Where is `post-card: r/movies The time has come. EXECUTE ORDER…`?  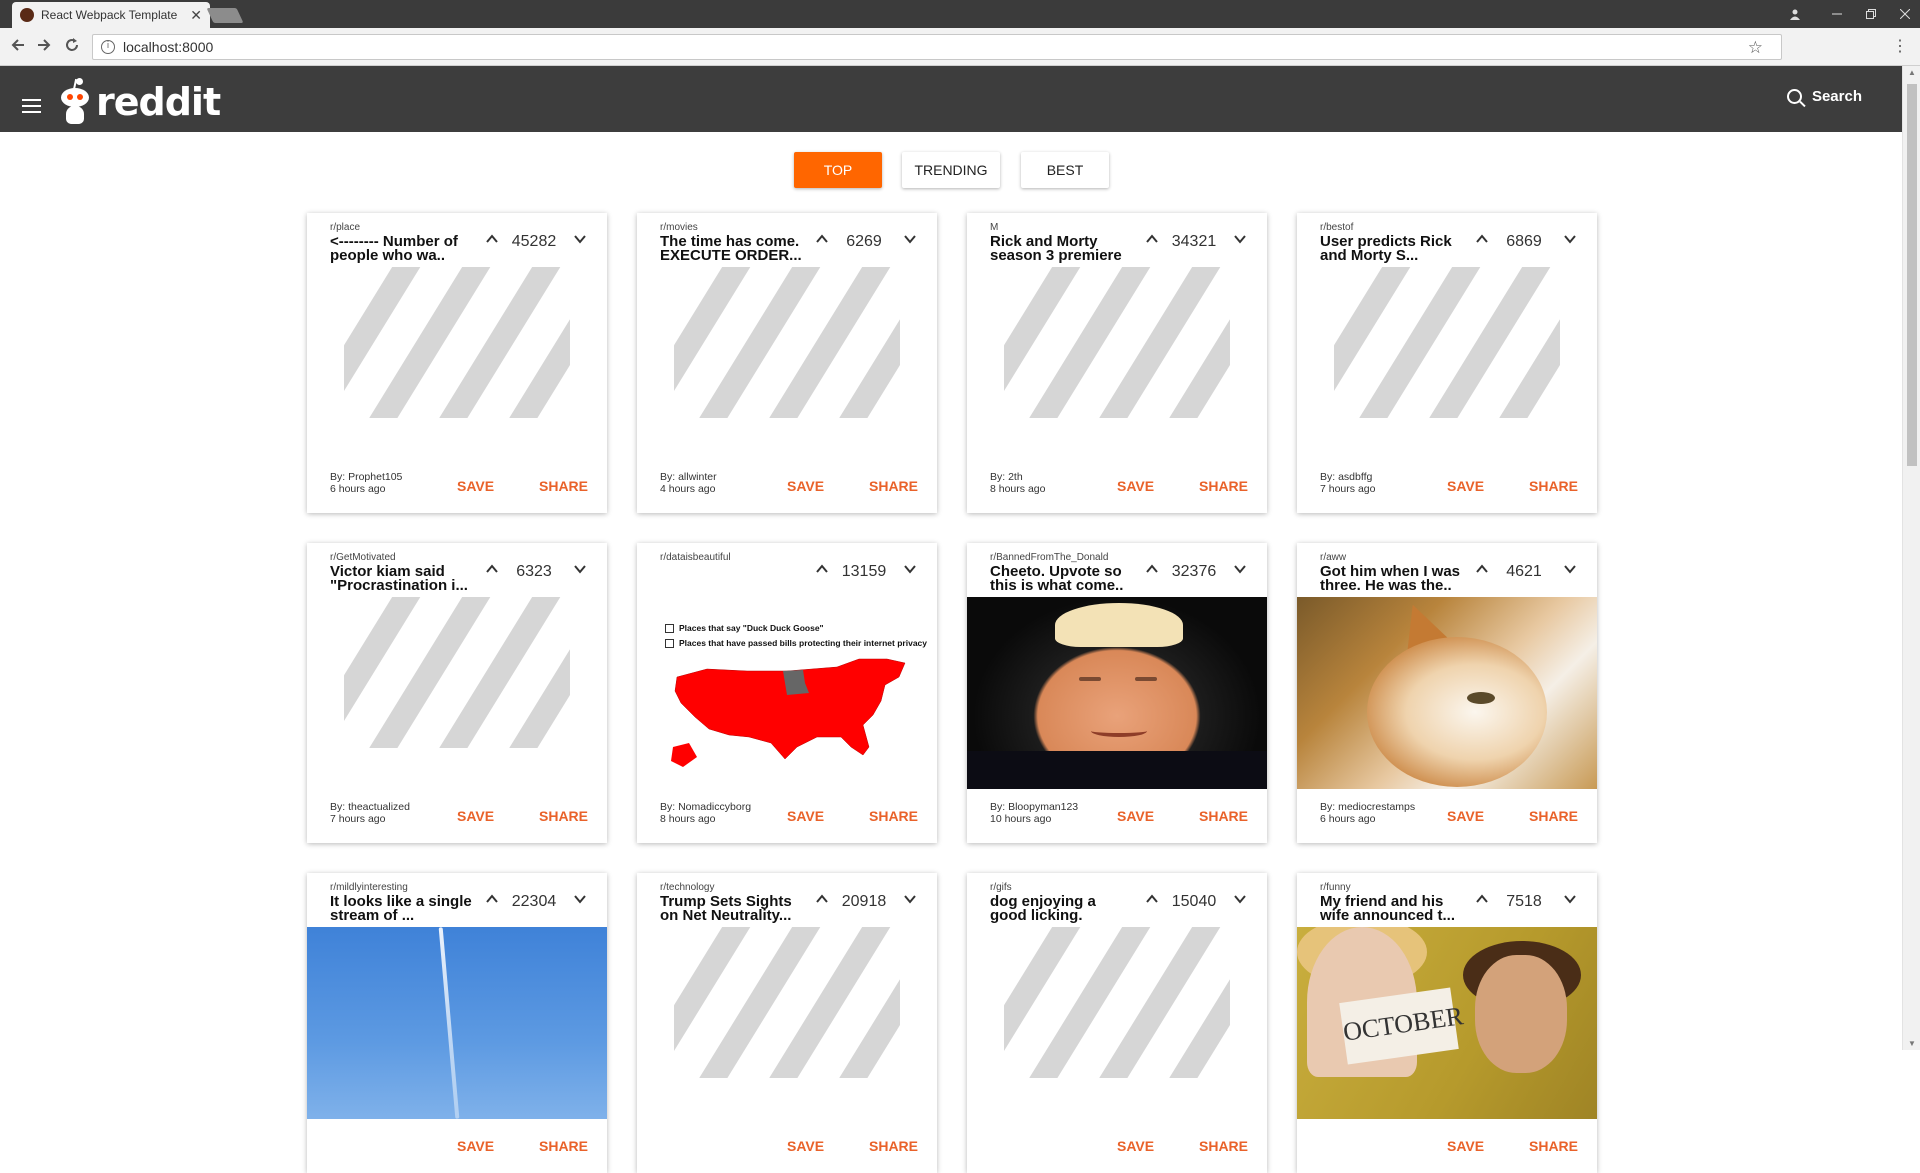
post-card: r/movies The time has come. EXECUTE ORDER… is located at coordinates (787, 363).